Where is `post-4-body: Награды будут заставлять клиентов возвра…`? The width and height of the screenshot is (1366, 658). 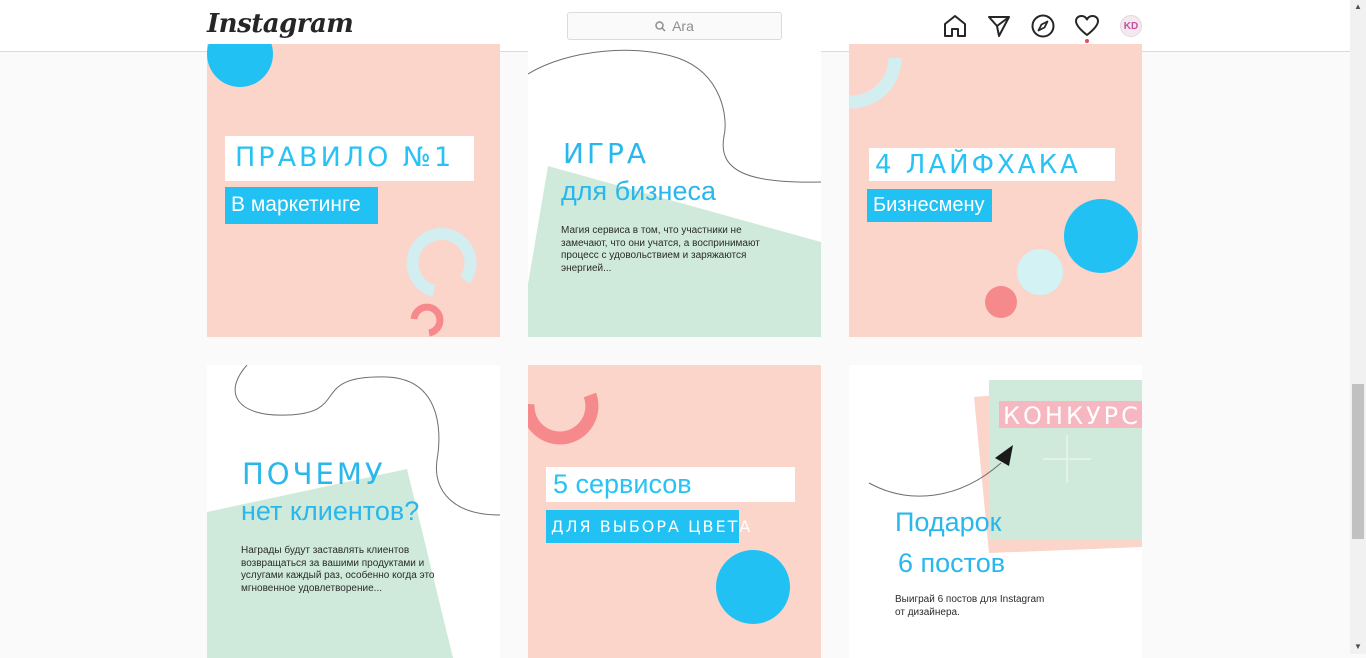 post-4-body: Награды будут заставлять клиентов возвра… is located at coordinates (338, 569).